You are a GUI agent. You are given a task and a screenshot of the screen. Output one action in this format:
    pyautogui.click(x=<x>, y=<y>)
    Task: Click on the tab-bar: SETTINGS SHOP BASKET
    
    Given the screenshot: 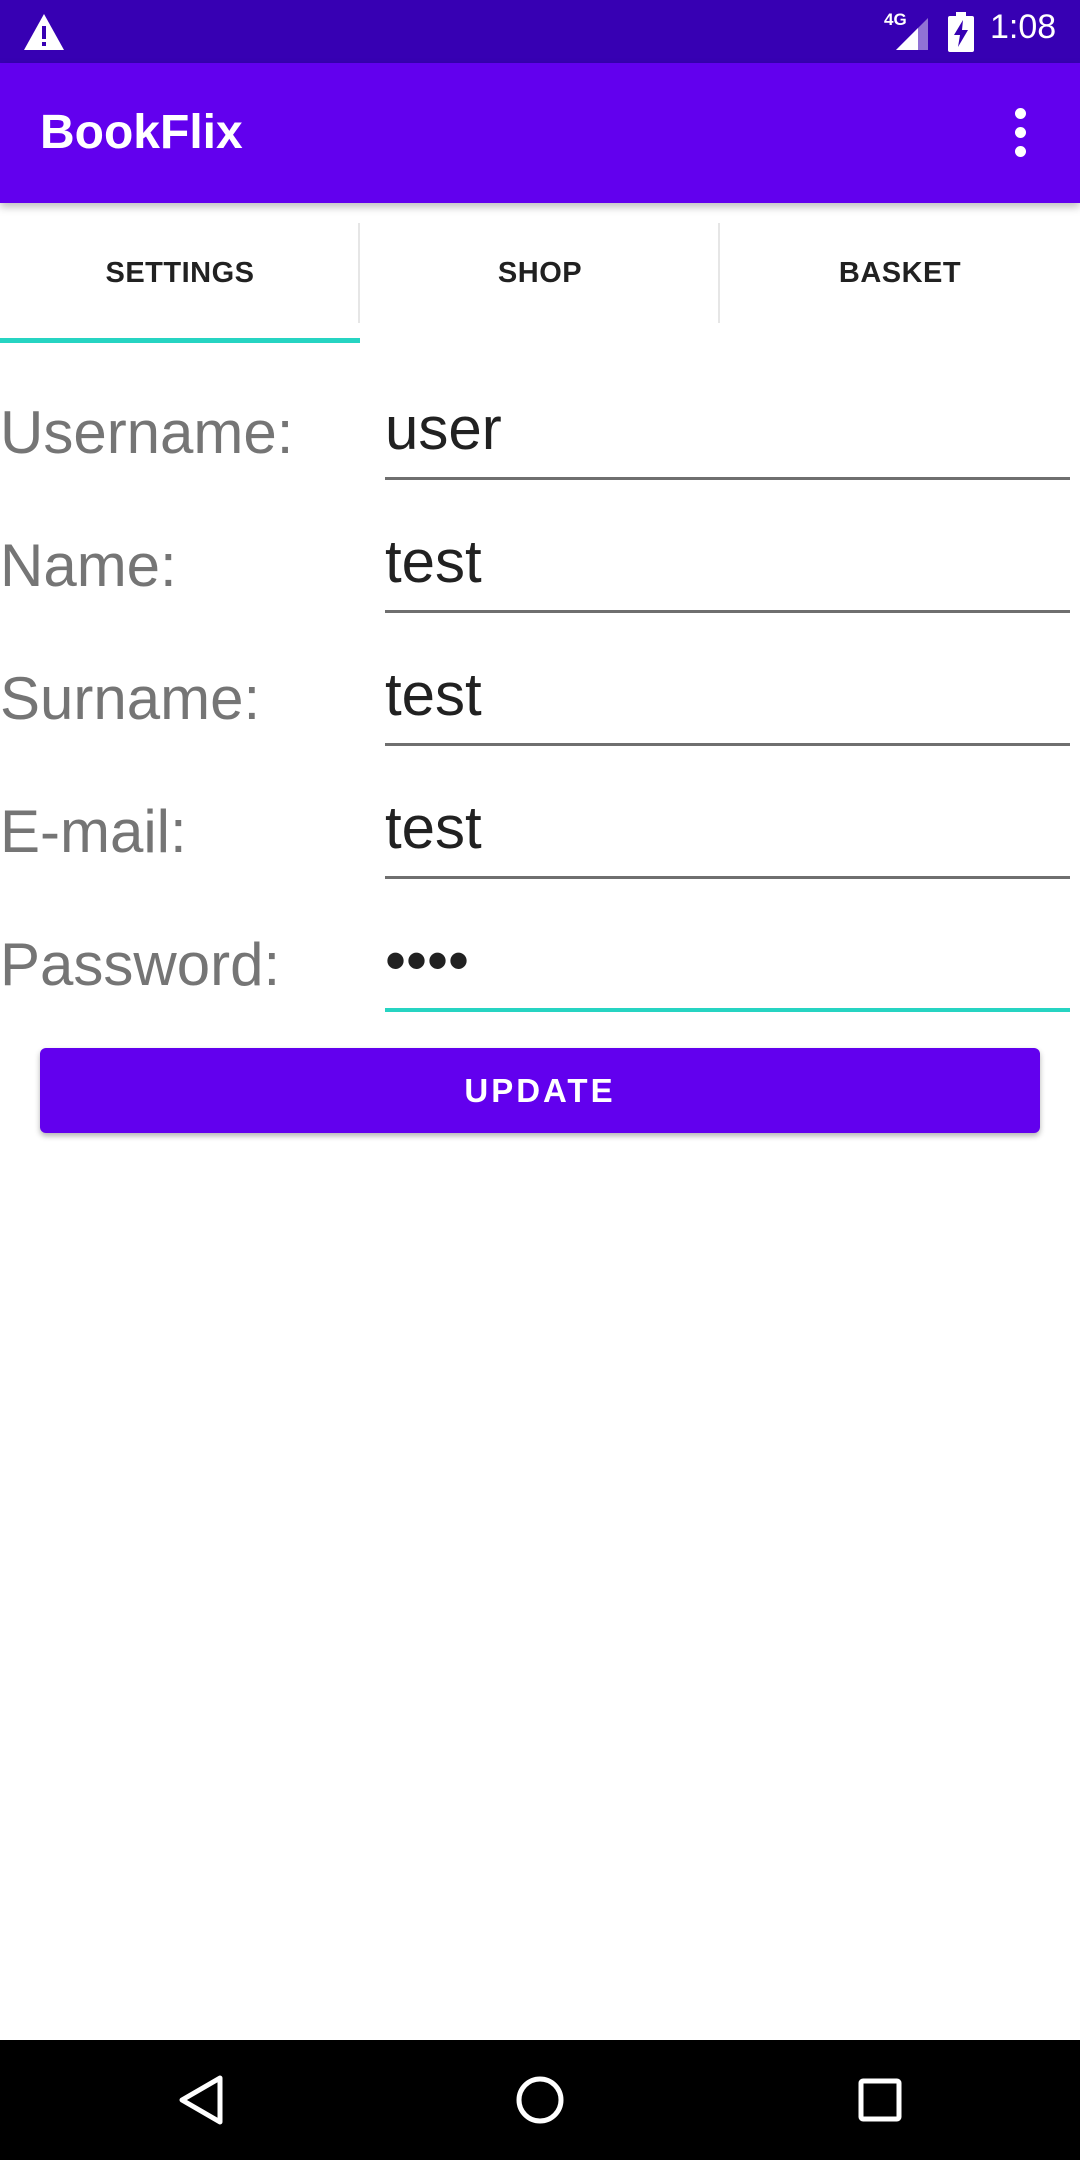 What is the action you would take?
    pyautogui.click(x=540, y=273)
    